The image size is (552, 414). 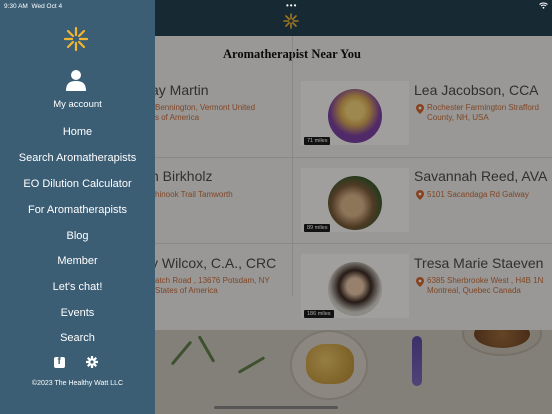 What do you see at coordinates (77, 132) in the screenshot?
I see `menu-item-home: Home` at bounding box center [77, 132].